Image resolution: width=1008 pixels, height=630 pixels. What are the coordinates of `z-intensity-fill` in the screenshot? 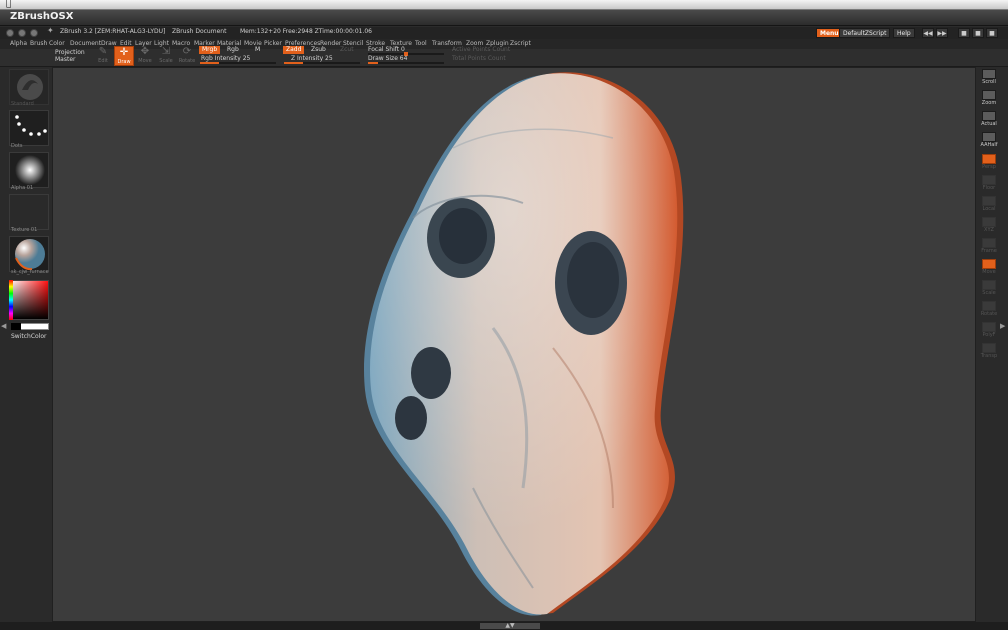 It's located at (293, 63).